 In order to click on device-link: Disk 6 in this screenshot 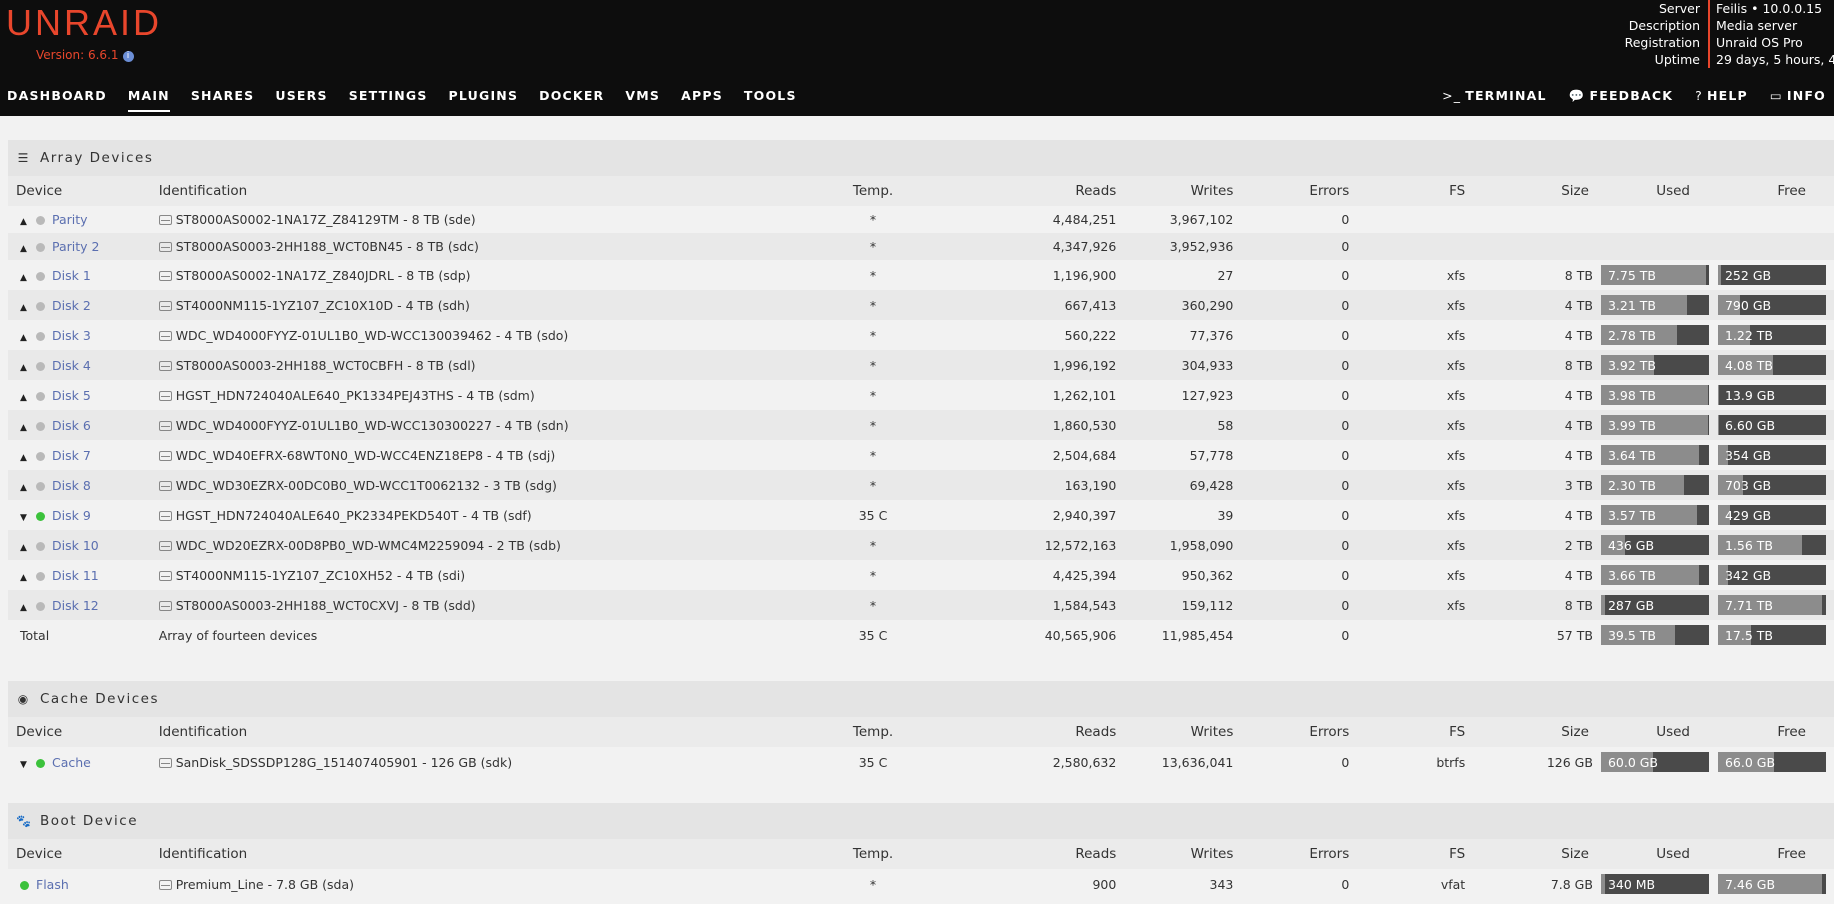, I will do `click(71, 425)`.